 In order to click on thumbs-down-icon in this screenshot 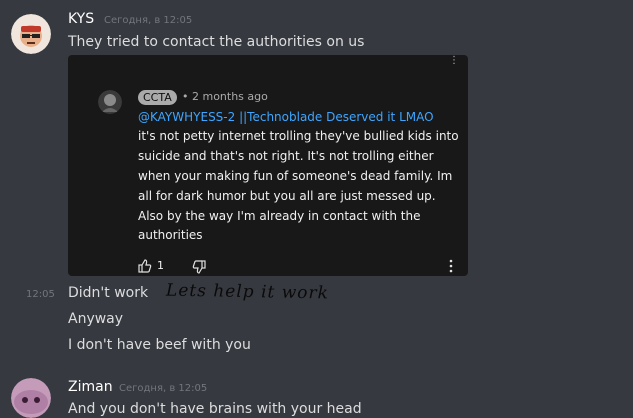, I will do `click(199, 267)`.